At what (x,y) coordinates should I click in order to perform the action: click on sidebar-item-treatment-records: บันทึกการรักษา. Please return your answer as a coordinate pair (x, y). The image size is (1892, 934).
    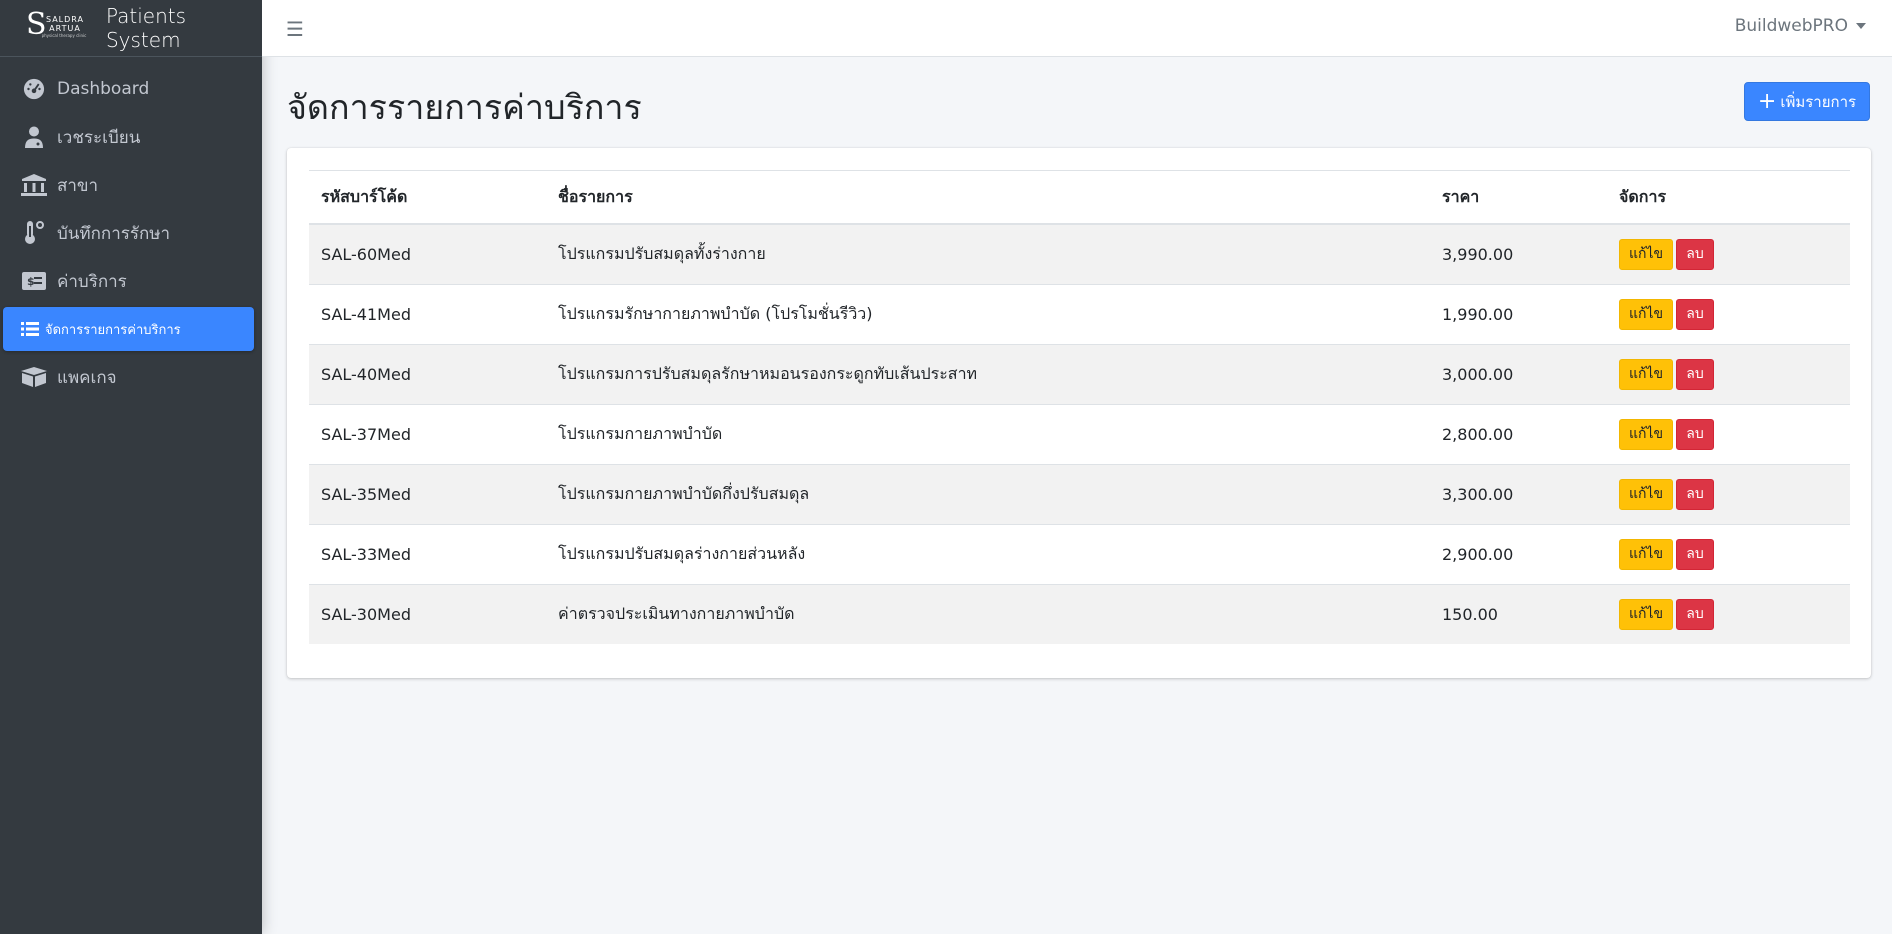
    Looking at the image, I should click on (128, 233).